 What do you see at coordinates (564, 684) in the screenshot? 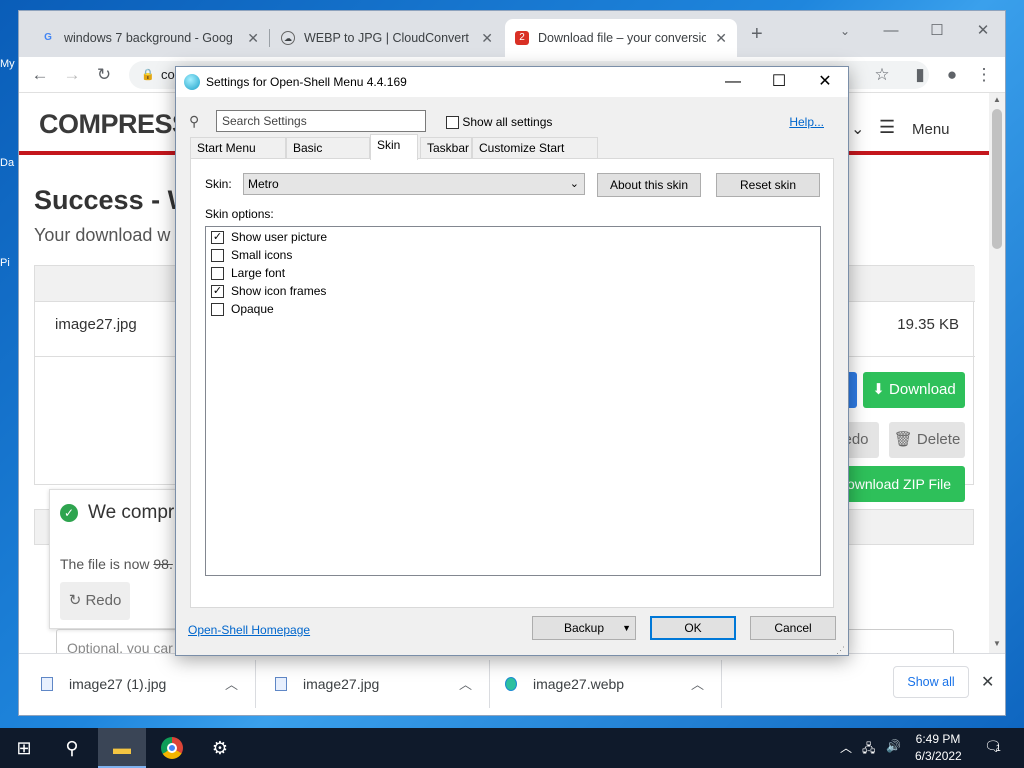
I see `download-item: image27.webp` at bounding box center [564, 684].